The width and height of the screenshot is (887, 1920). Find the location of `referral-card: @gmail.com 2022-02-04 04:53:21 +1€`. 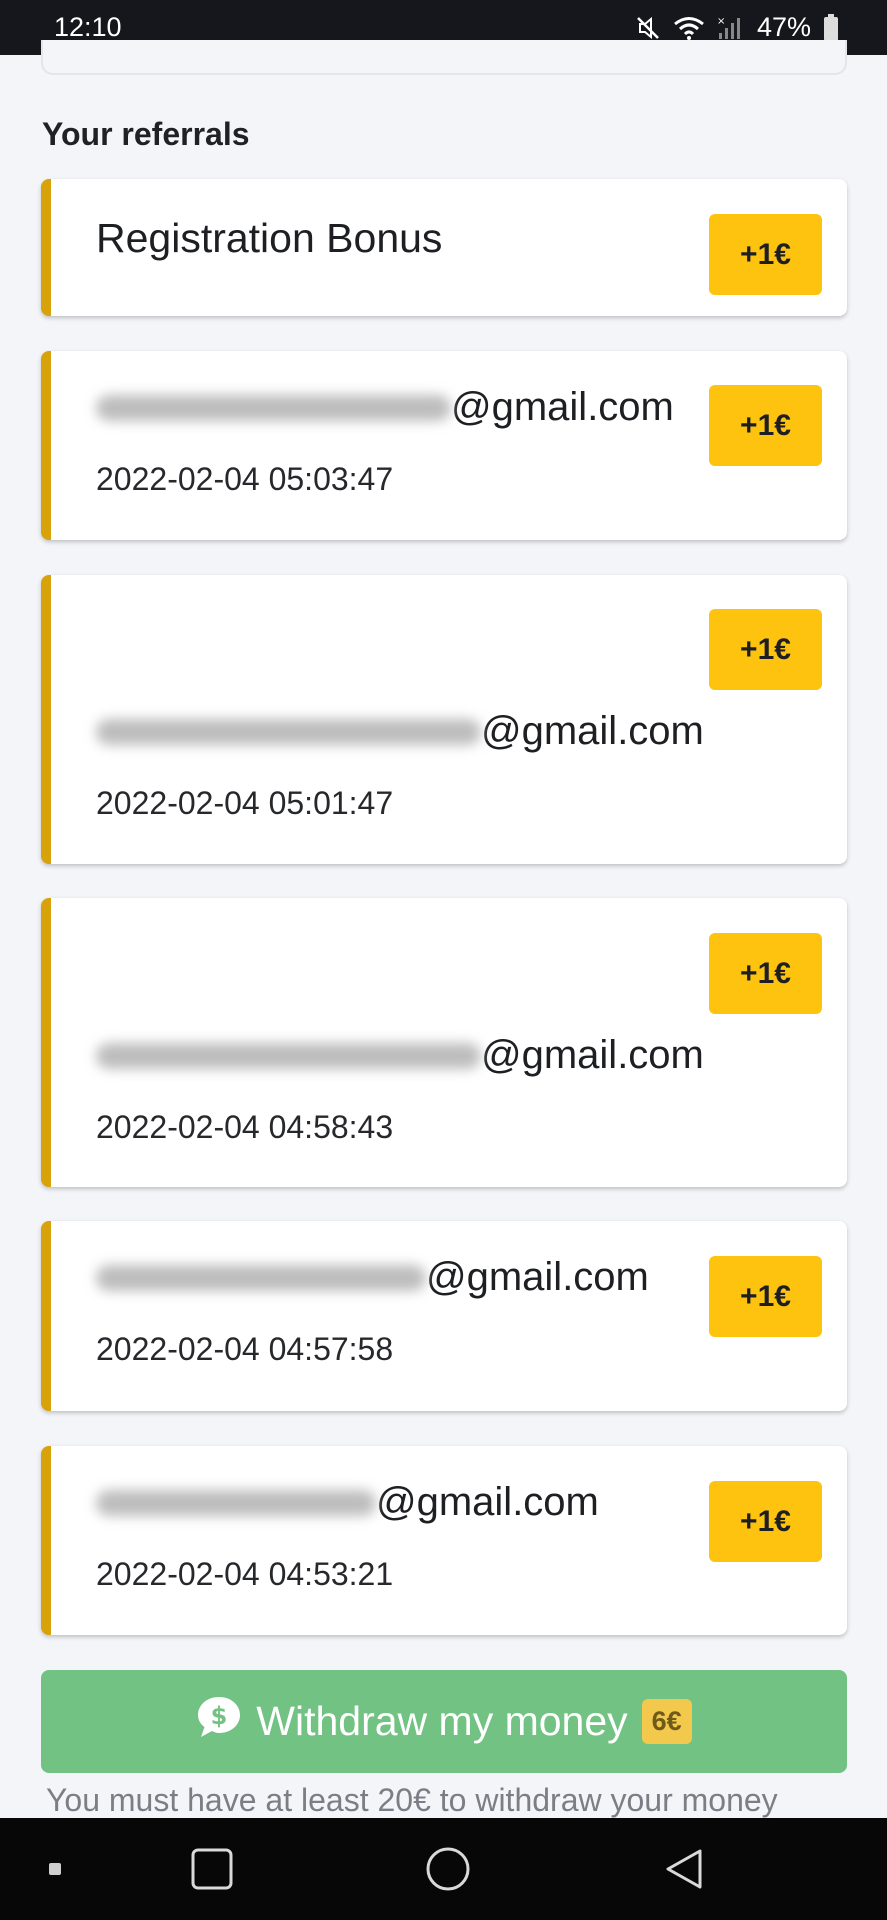

referral-card: @gmail.com 2022-02-04 04:53:21 +1€ is located at coordinates (444, 1540).